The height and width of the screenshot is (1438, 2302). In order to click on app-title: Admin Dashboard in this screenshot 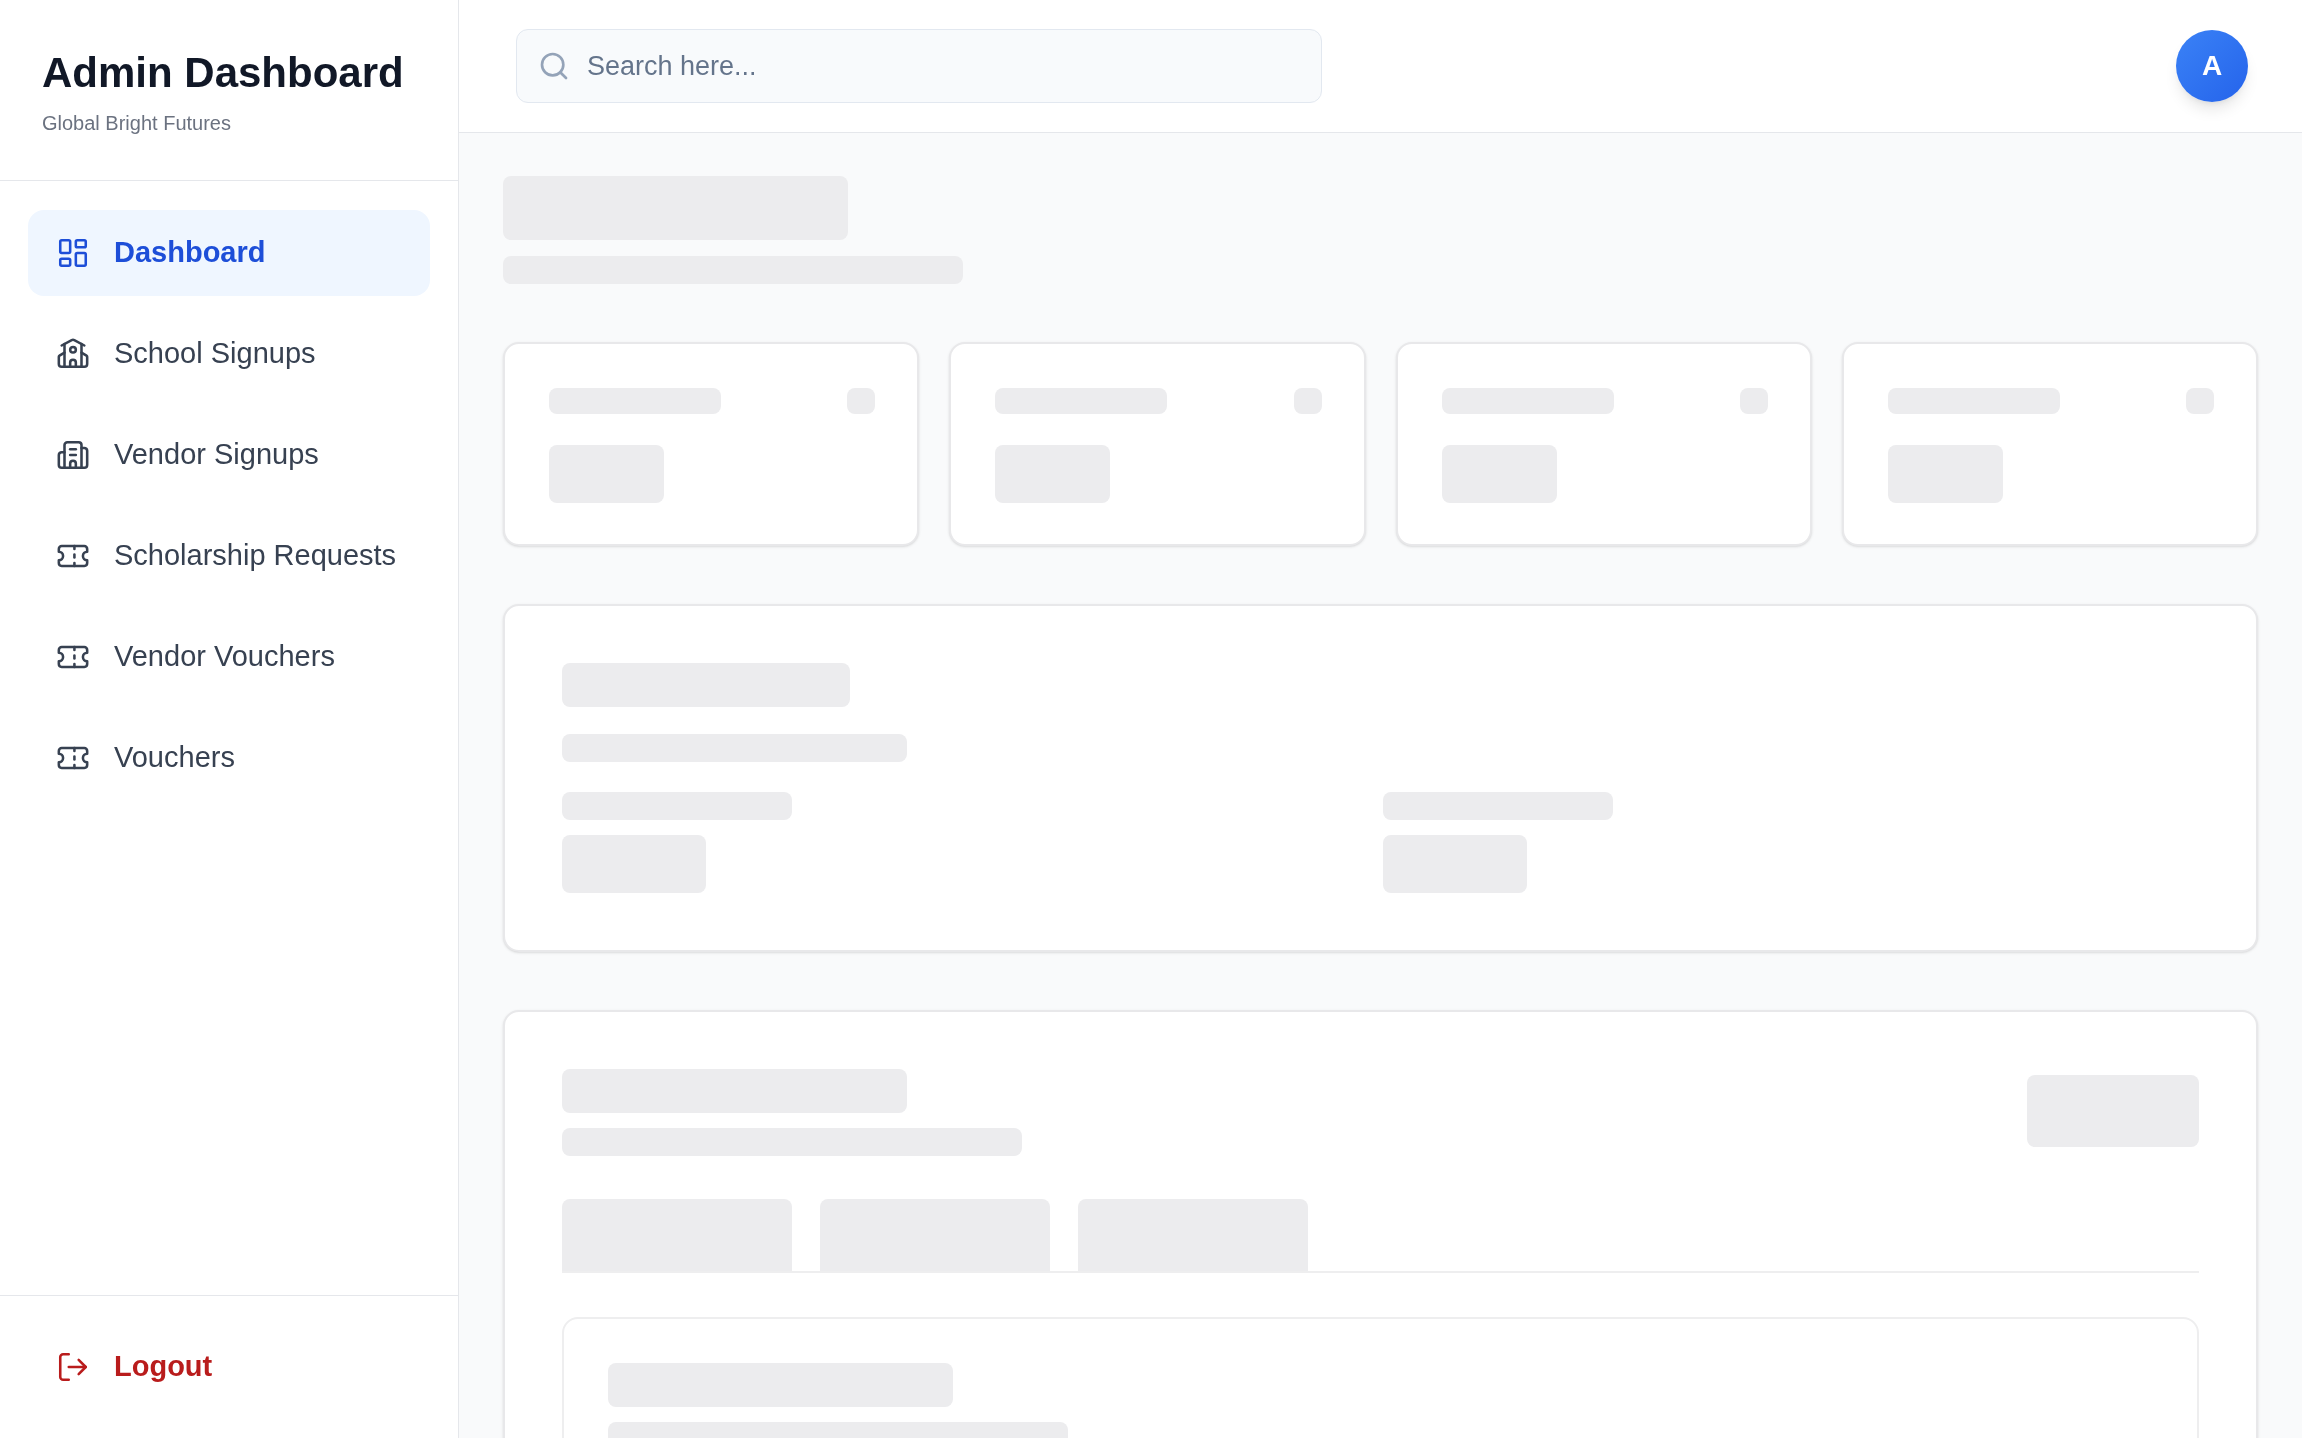, I will do `click(223, 73)`.